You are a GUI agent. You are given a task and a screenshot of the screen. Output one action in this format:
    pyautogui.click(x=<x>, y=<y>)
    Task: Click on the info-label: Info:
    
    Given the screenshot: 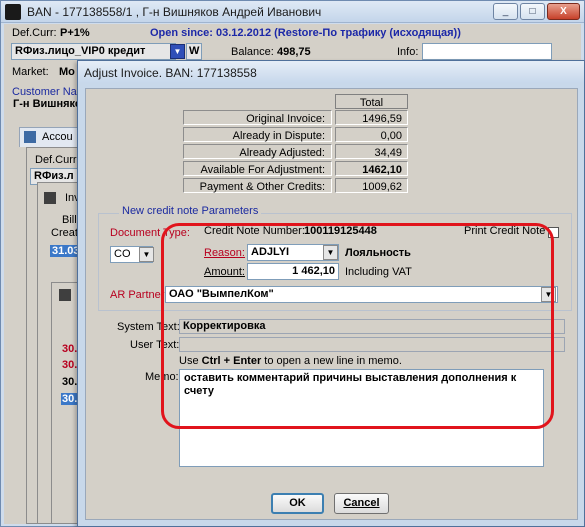 What is the action you would take?
    pyautogui.click(x=408, y=52)
    